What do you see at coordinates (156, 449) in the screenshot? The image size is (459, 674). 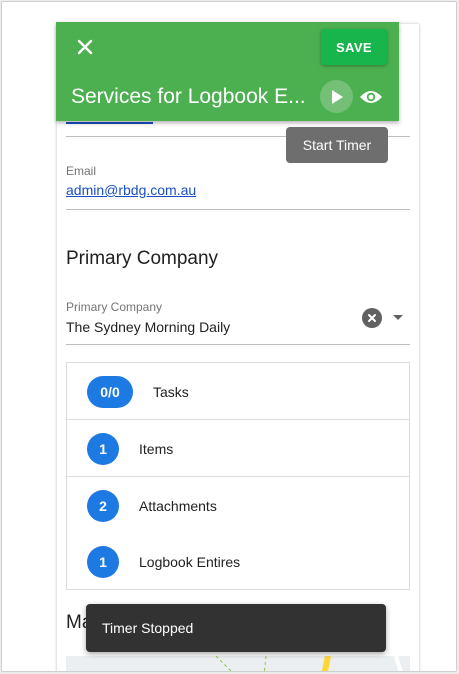 I see `list-item-label: Items` at bounding box center [156, 449].